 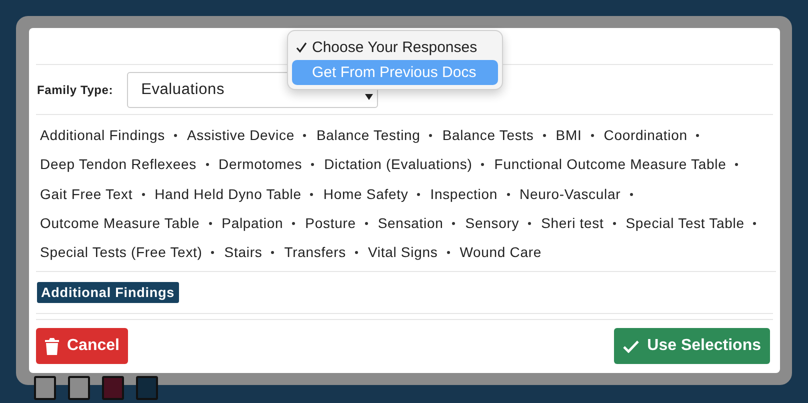 What do you see at coordinates (646, 135) in the screenshot?
I see `finding-link: Coordination` at bounding box center [646, 135].